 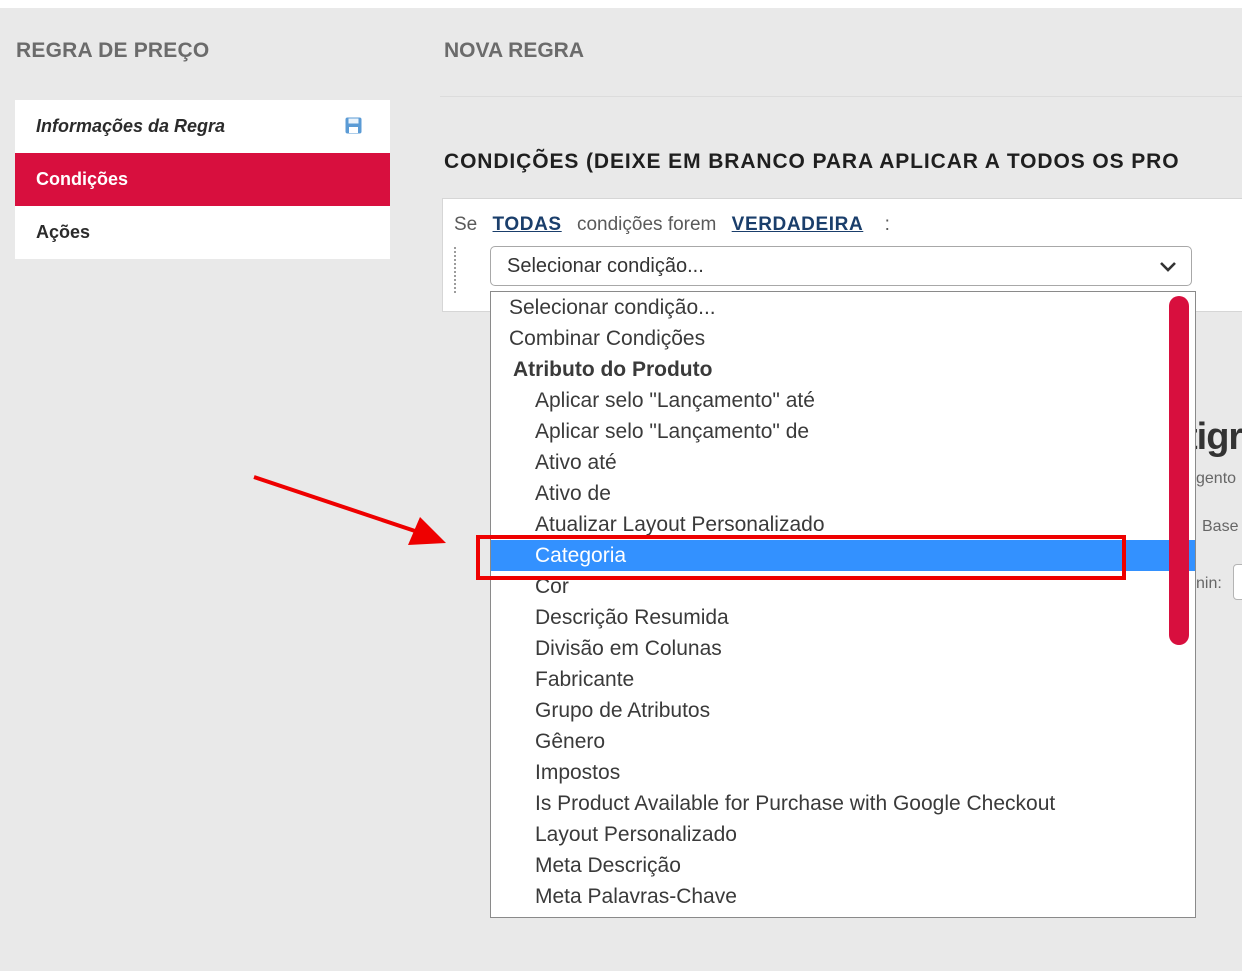 I want to click on sidebar-item-rule-info: Informações da Regra, so click(x=202, y=126).